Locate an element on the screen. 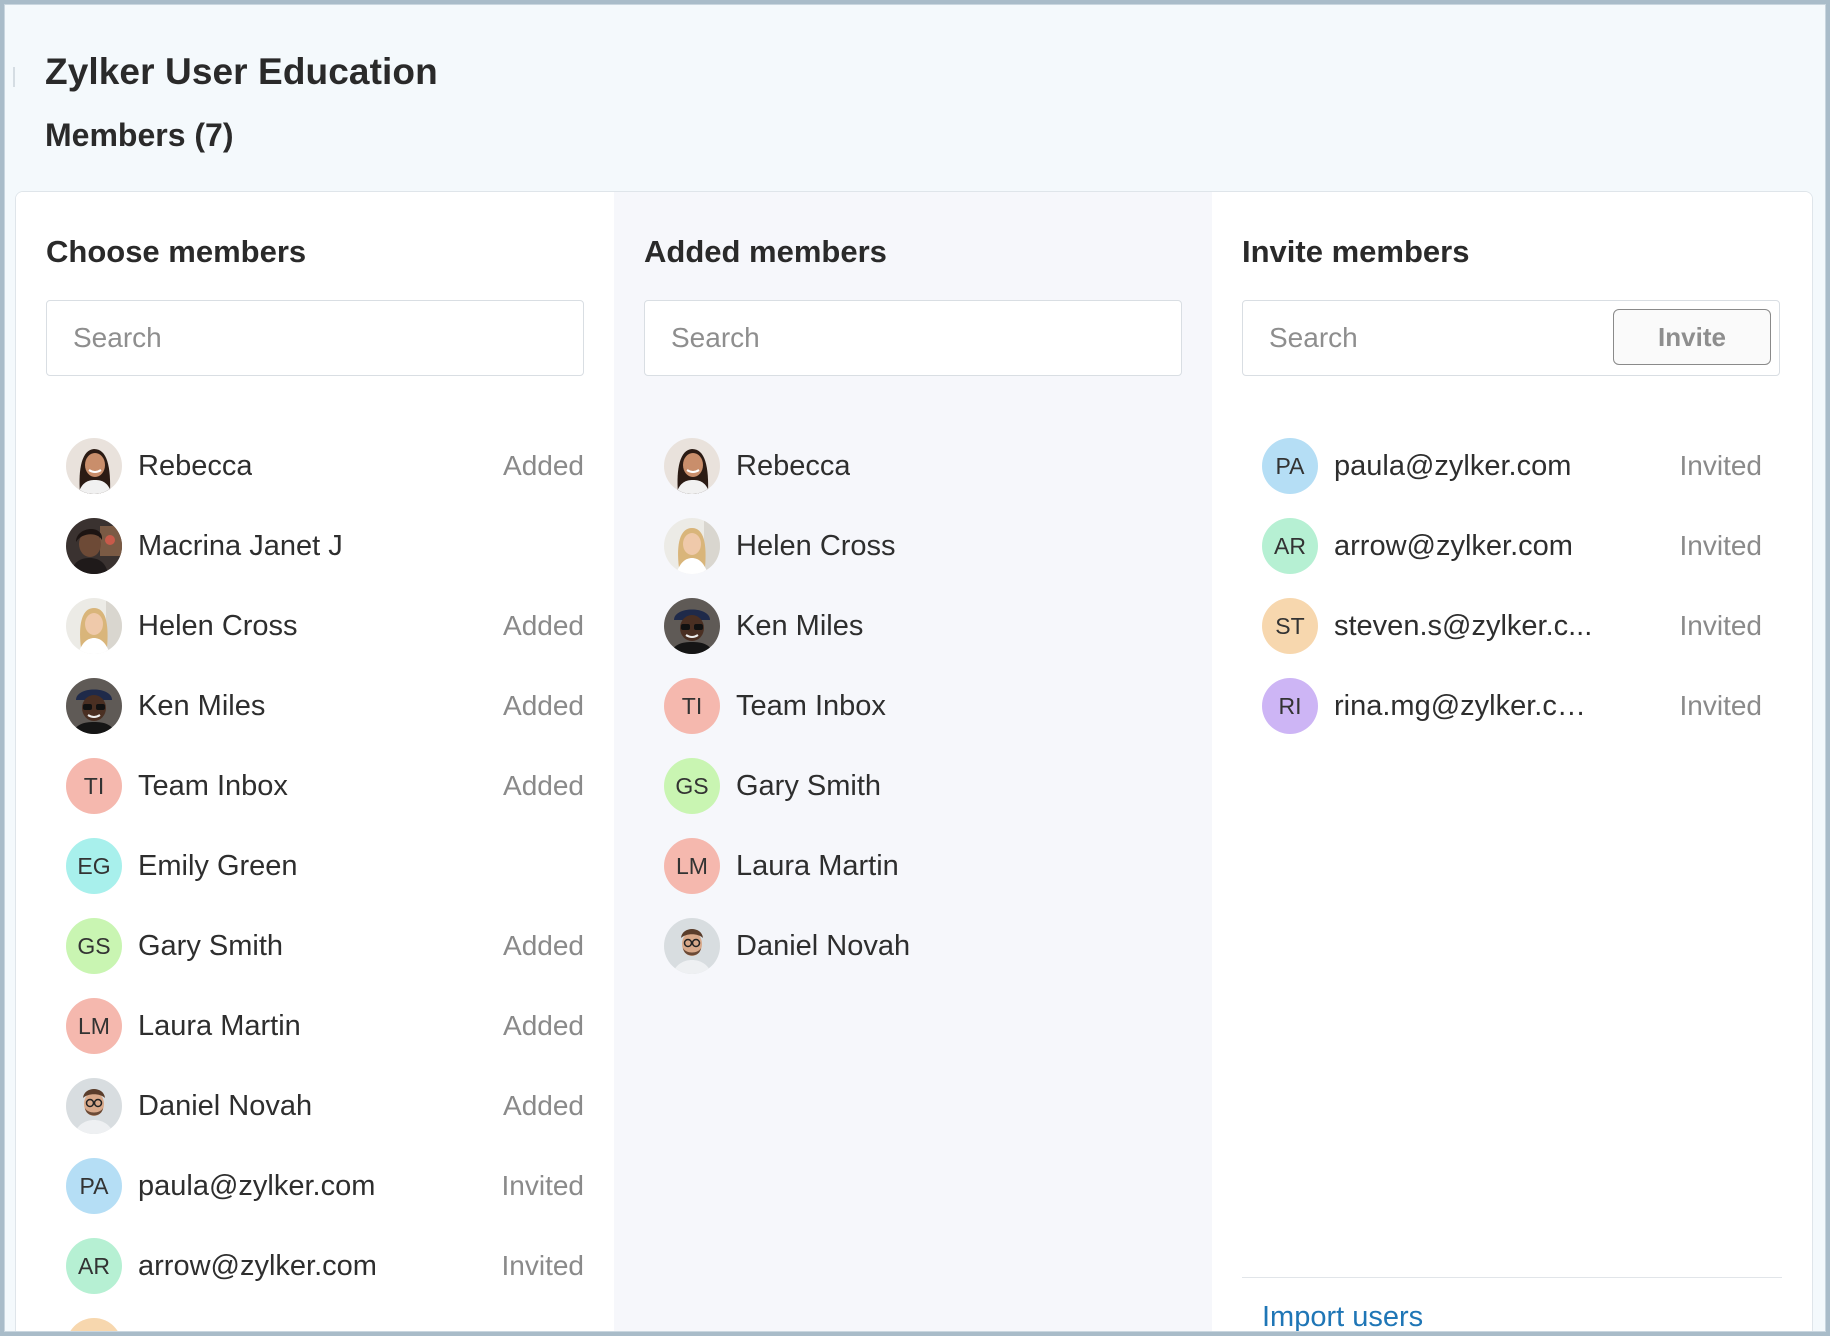 The image size is (1830, 1336). members-count-title: Members (7) is located at coordinates (139, 135).